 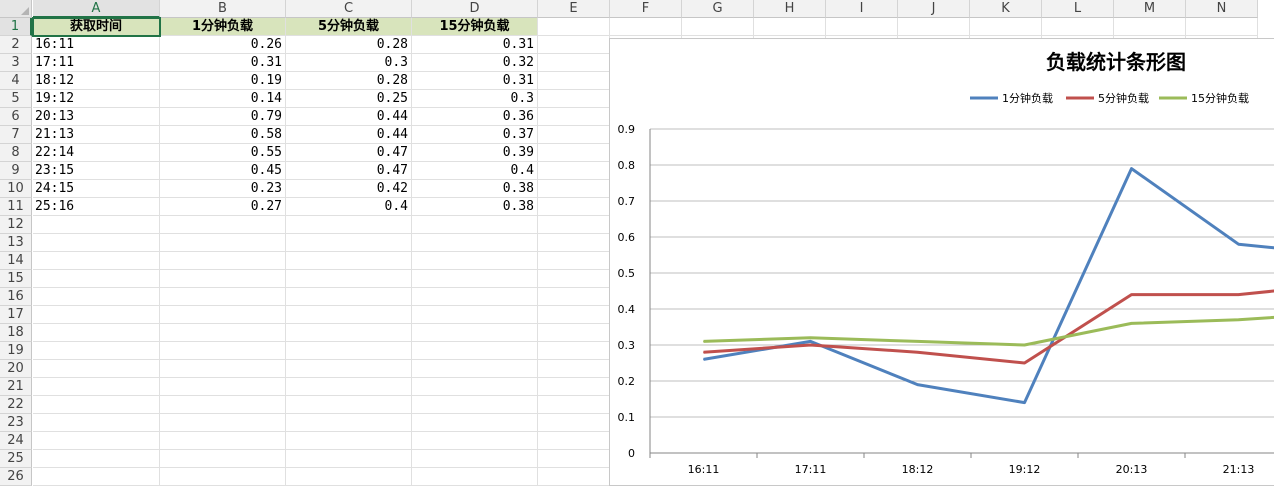 I want to click on cell-a19, so click(x=96, y=351).